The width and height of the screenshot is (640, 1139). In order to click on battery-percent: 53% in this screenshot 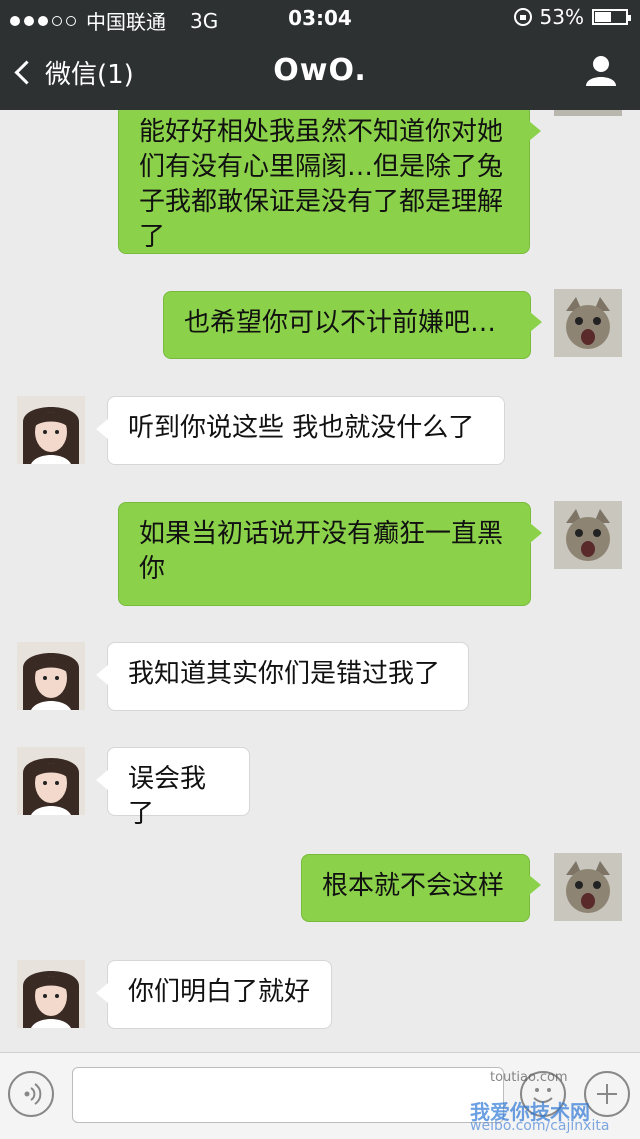, I will do `click(561, 17)`.